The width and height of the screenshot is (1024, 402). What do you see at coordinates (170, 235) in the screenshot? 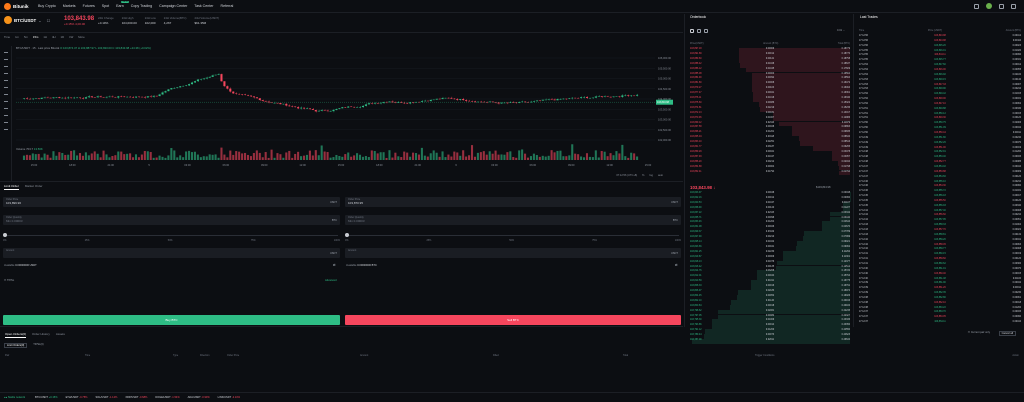
I see `buy-percent-slider` at bounding box center [170, 235].